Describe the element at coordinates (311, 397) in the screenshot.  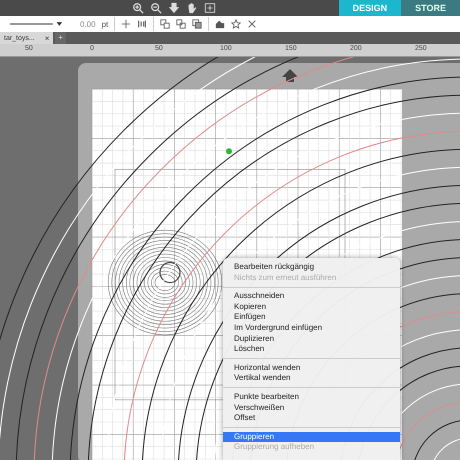
I see `menu-item: Punkte bearbeiten` at that location.